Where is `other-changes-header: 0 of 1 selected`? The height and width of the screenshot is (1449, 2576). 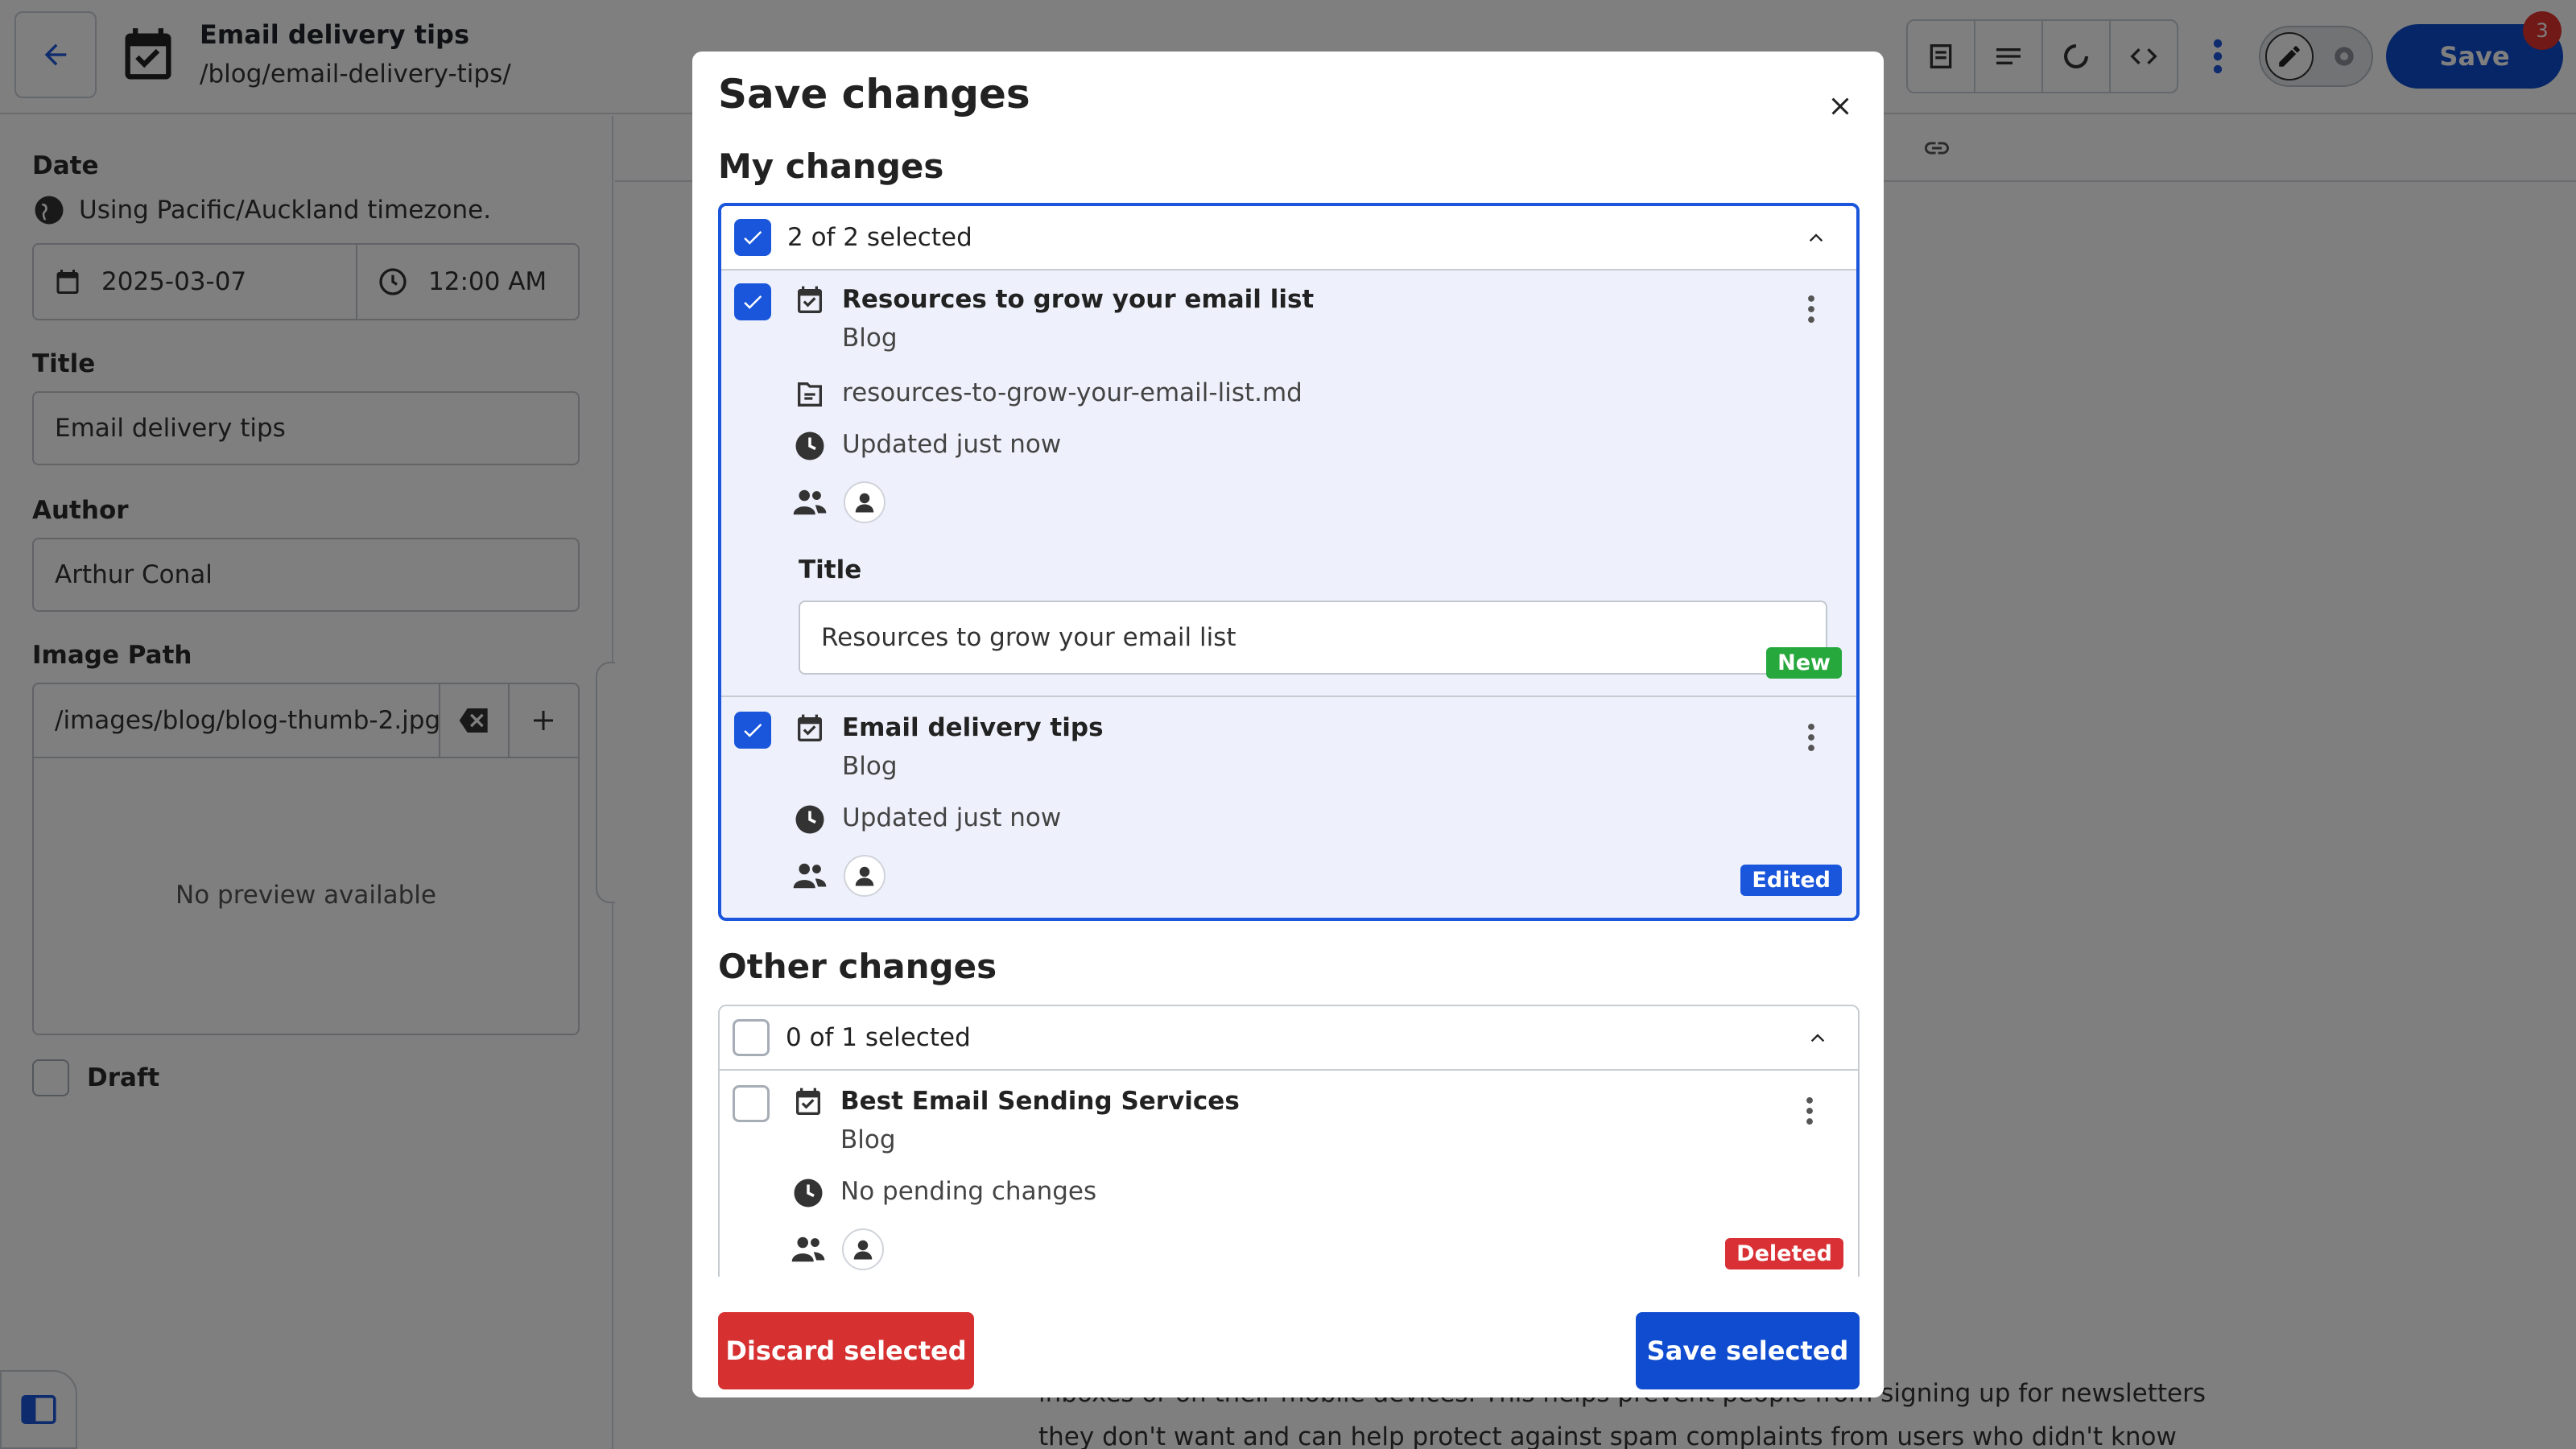
other-changes-header: 0 of 1 selected is located at coordinates (1289, 1038).